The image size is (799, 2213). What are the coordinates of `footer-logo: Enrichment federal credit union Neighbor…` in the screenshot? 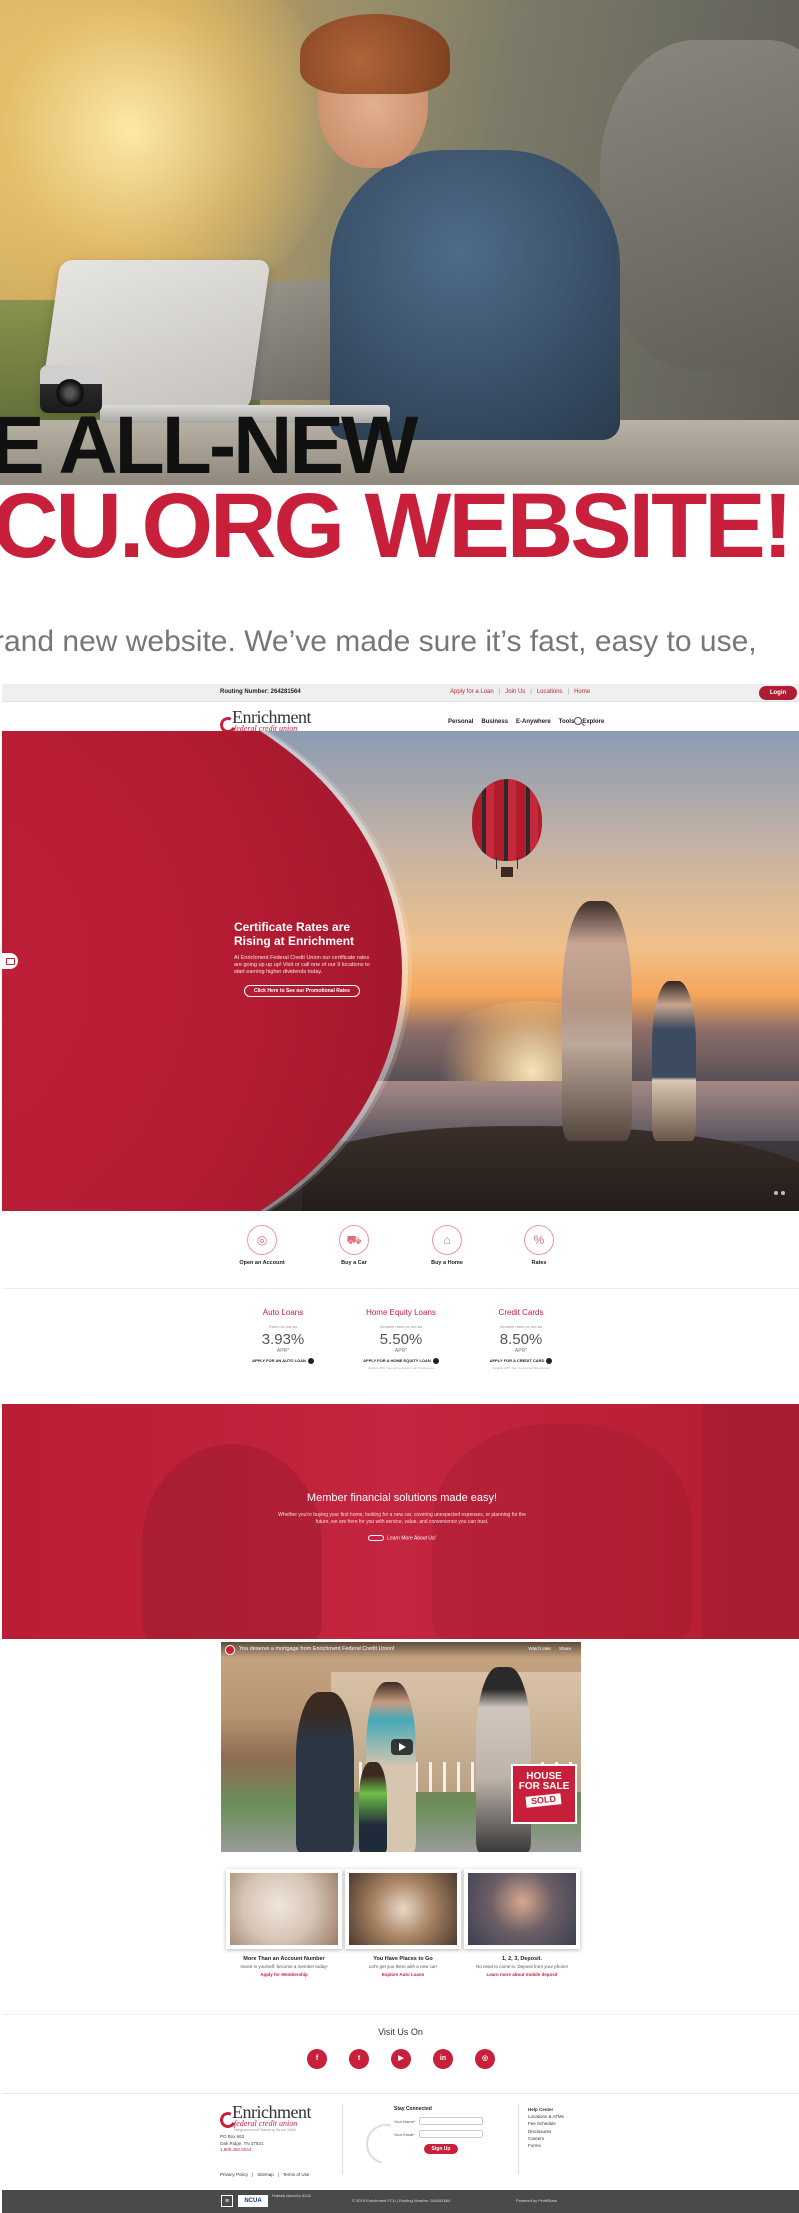 It's located at (273, 2117).